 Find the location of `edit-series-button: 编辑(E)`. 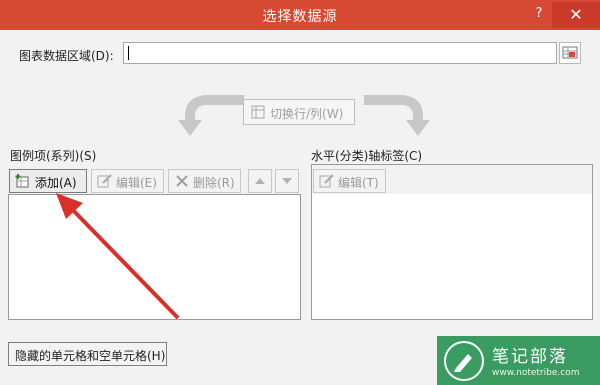

edit-series-button: 编辑(E) is located at coordinates (127, 181).